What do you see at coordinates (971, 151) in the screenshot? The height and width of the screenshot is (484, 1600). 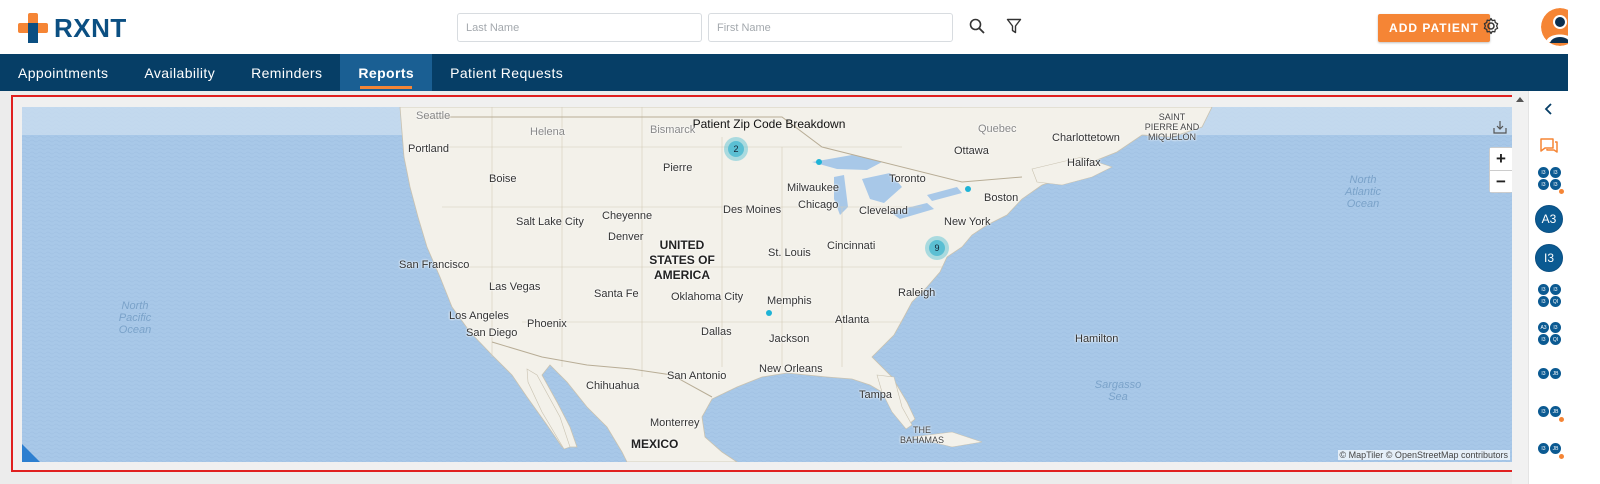 I see `label-ottawa: Ottawa` at bounding box center [971, 151].